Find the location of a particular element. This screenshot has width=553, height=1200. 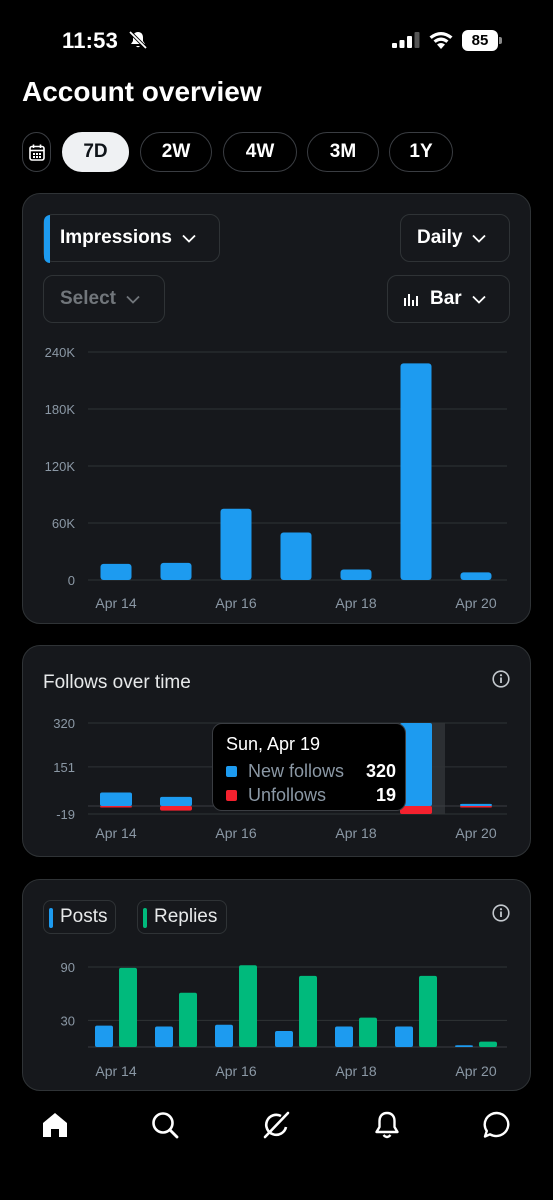

y-tick-label: 0 is located at coordinates (71, 580).